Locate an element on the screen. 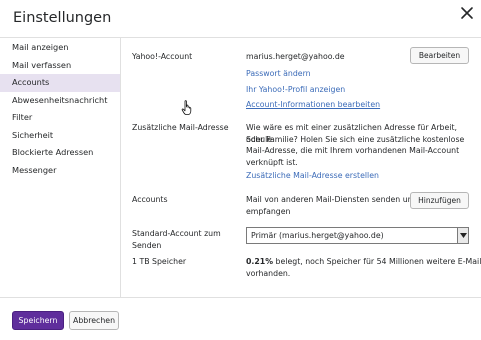  sidebar-item-blockierte-adressen: Blockierte Adressen is located at coordinates (60, 153).